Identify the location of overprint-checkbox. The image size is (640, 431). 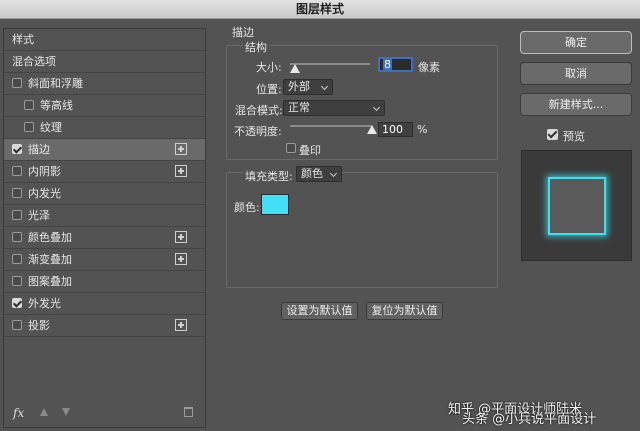
(291, 148).